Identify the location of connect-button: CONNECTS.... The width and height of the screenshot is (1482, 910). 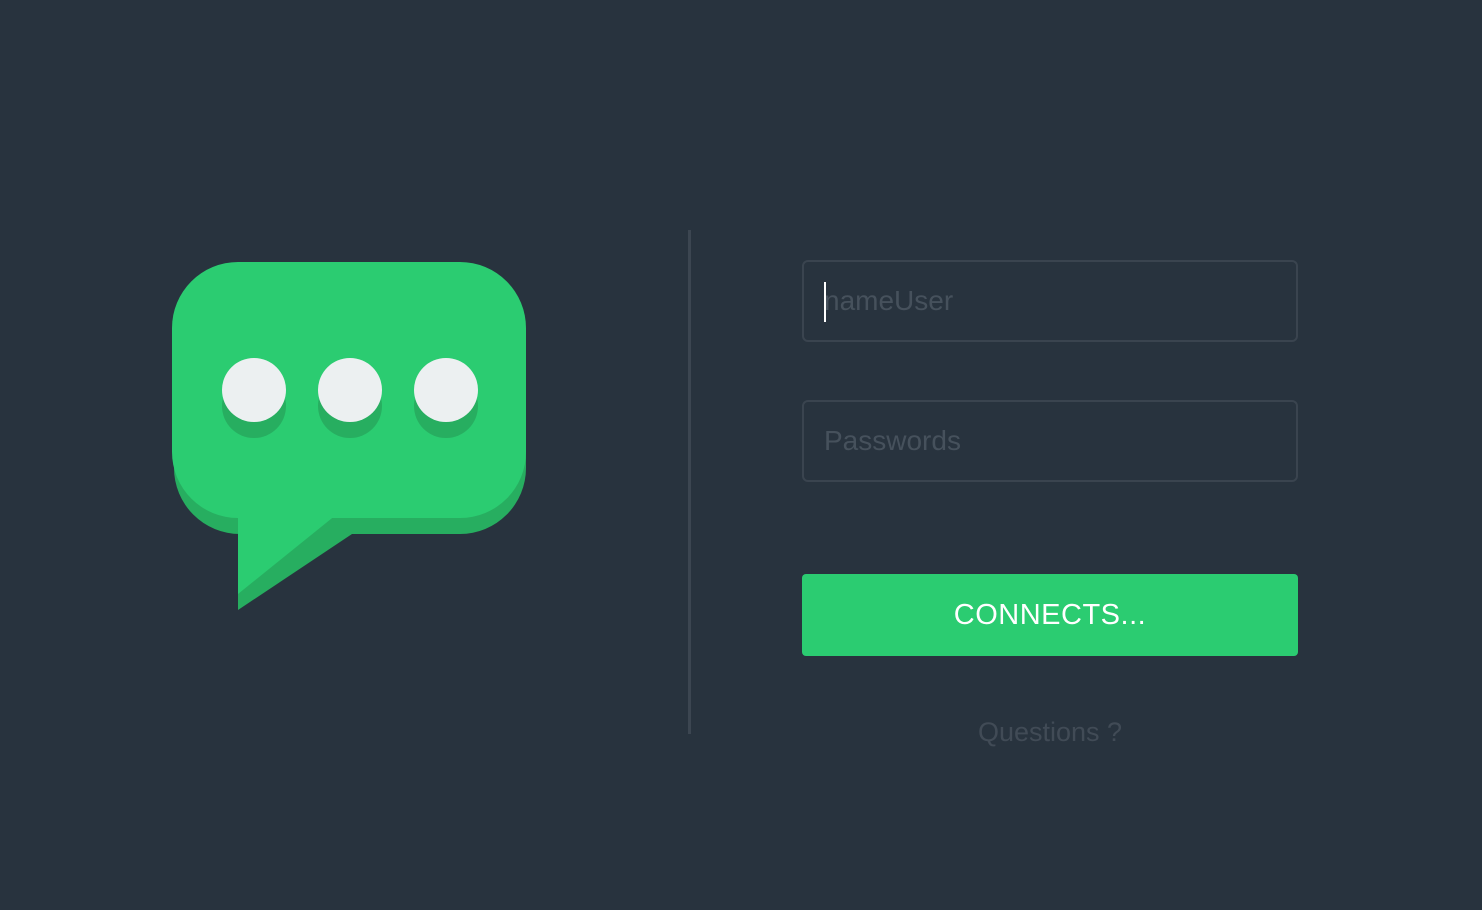
(1050, 615).